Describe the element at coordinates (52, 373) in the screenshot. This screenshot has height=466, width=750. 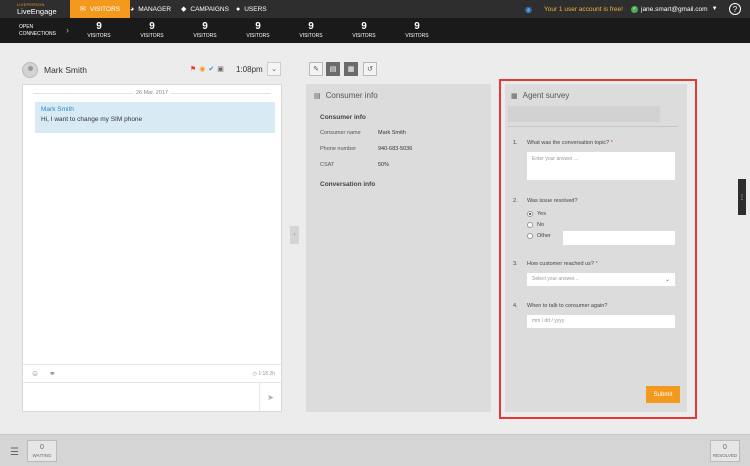
I see `attachment-icon: ⚭` at that location.